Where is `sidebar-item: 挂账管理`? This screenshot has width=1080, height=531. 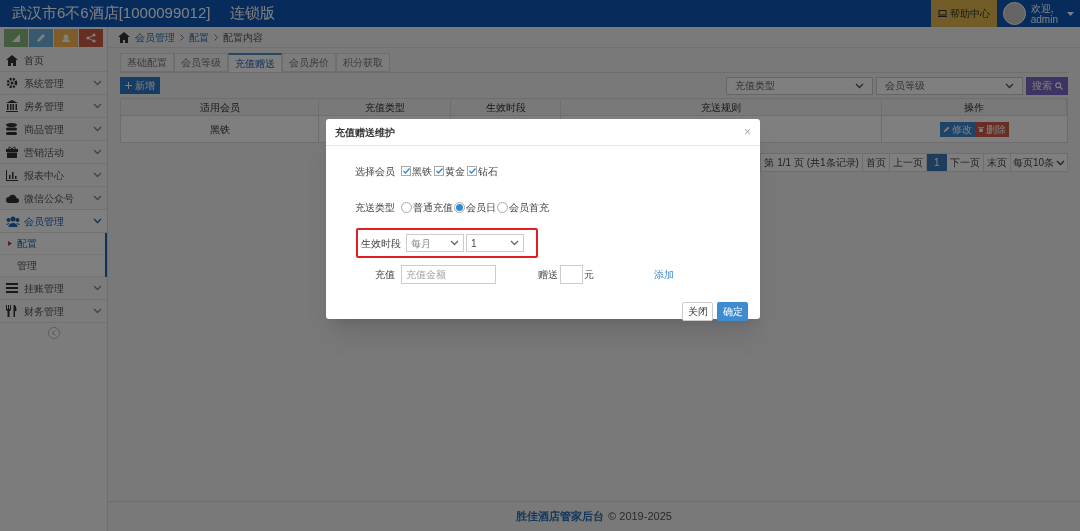 sidebar-item: 挂账管理 is located at coordinates (53, 288).